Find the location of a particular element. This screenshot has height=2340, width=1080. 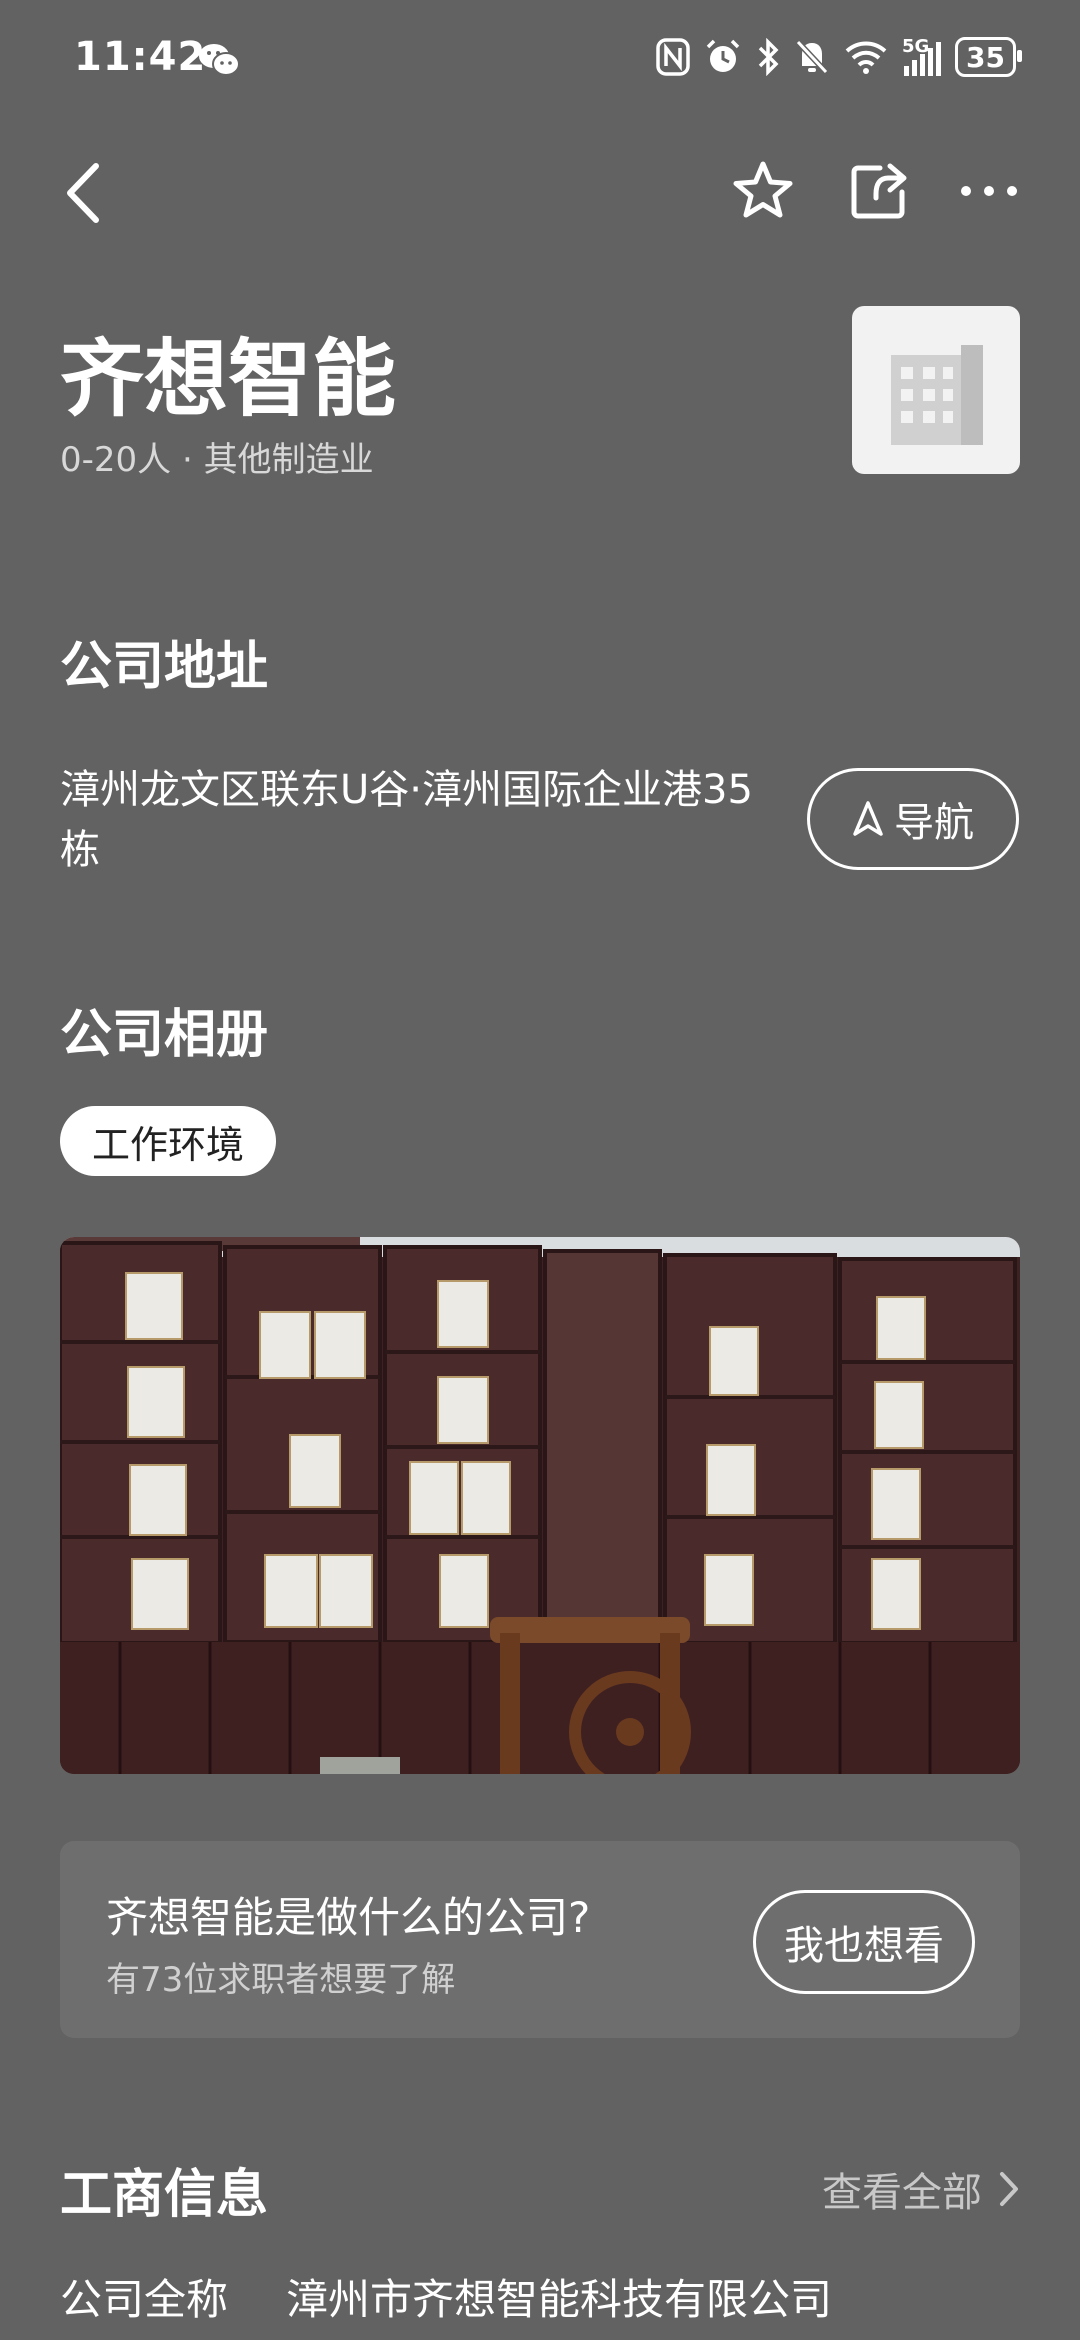

chevron-right-icon is located at coordinates (1009, 2189).